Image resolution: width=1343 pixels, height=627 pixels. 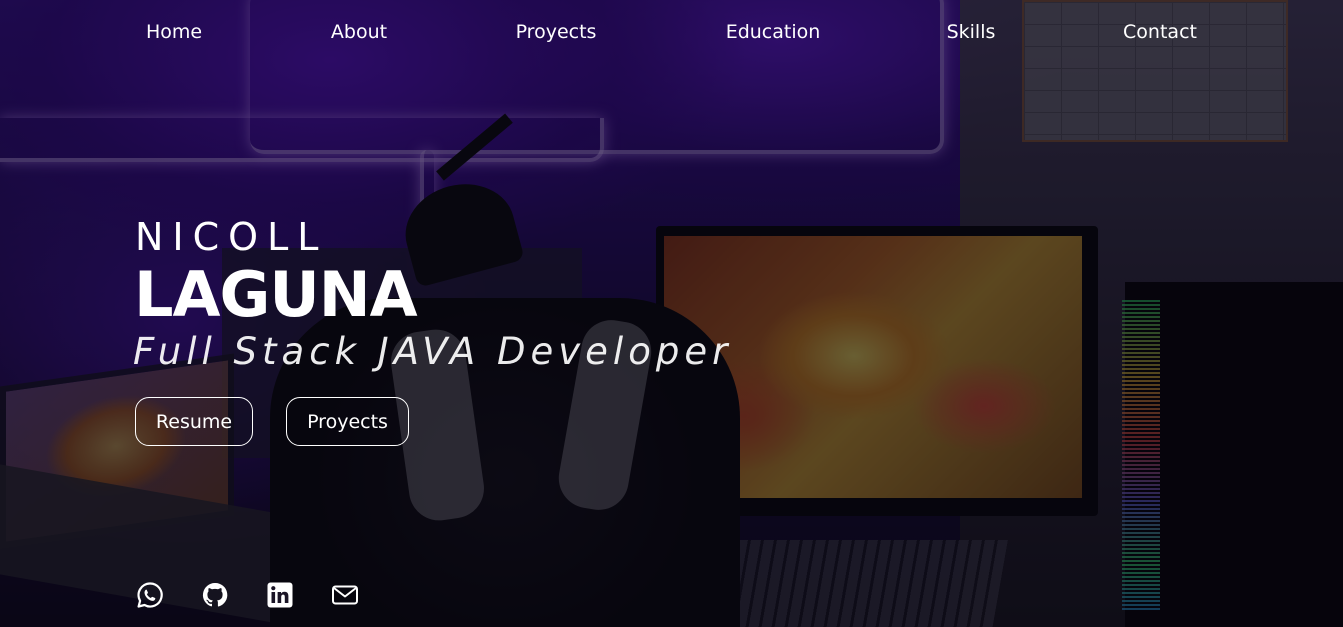 I want to click on nav-skills: Skills, so click(x=971, y=32).